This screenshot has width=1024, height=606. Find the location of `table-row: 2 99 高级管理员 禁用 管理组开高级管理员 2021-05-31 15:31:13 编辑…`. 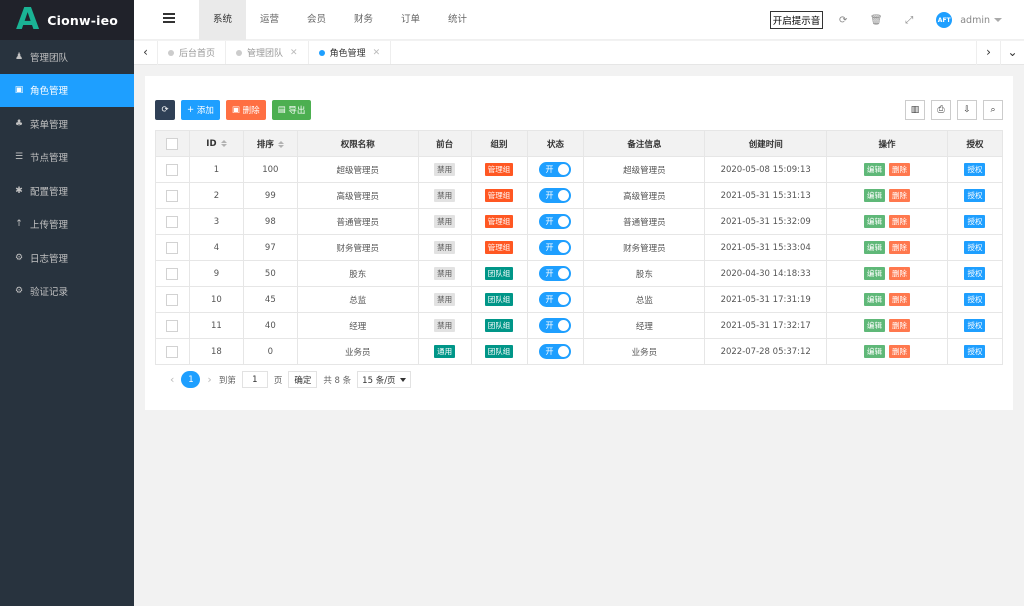

table-row: 2 99 高级管理员 禁用 管理组开高级管理员 2021-05-31 15:31:13 编辑… is located at coordinates (579, 195).